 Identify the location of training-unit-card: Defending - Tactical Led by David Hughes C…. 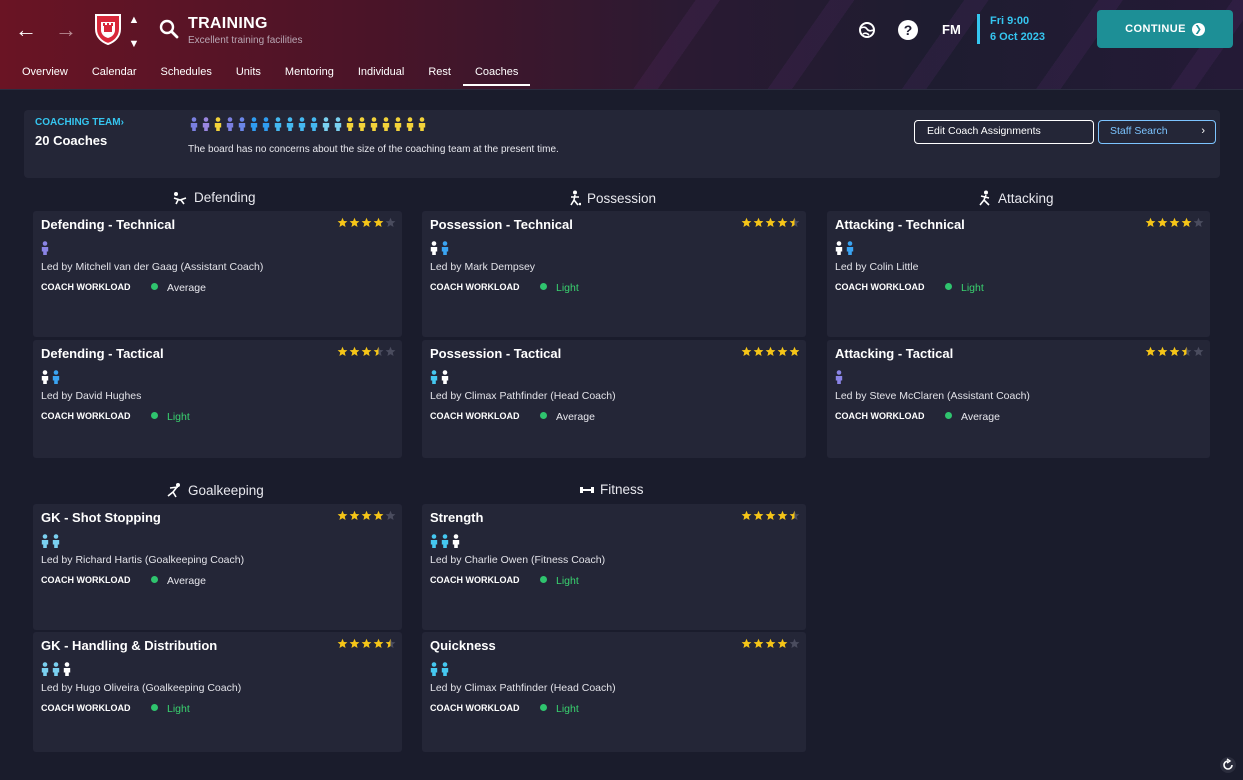
(217, 399).